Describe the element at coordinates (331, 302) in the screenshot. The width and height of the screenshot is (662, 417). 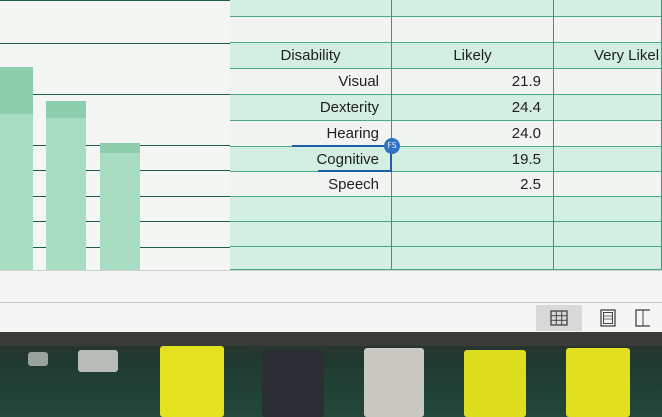
I see `status-divider` at that location.